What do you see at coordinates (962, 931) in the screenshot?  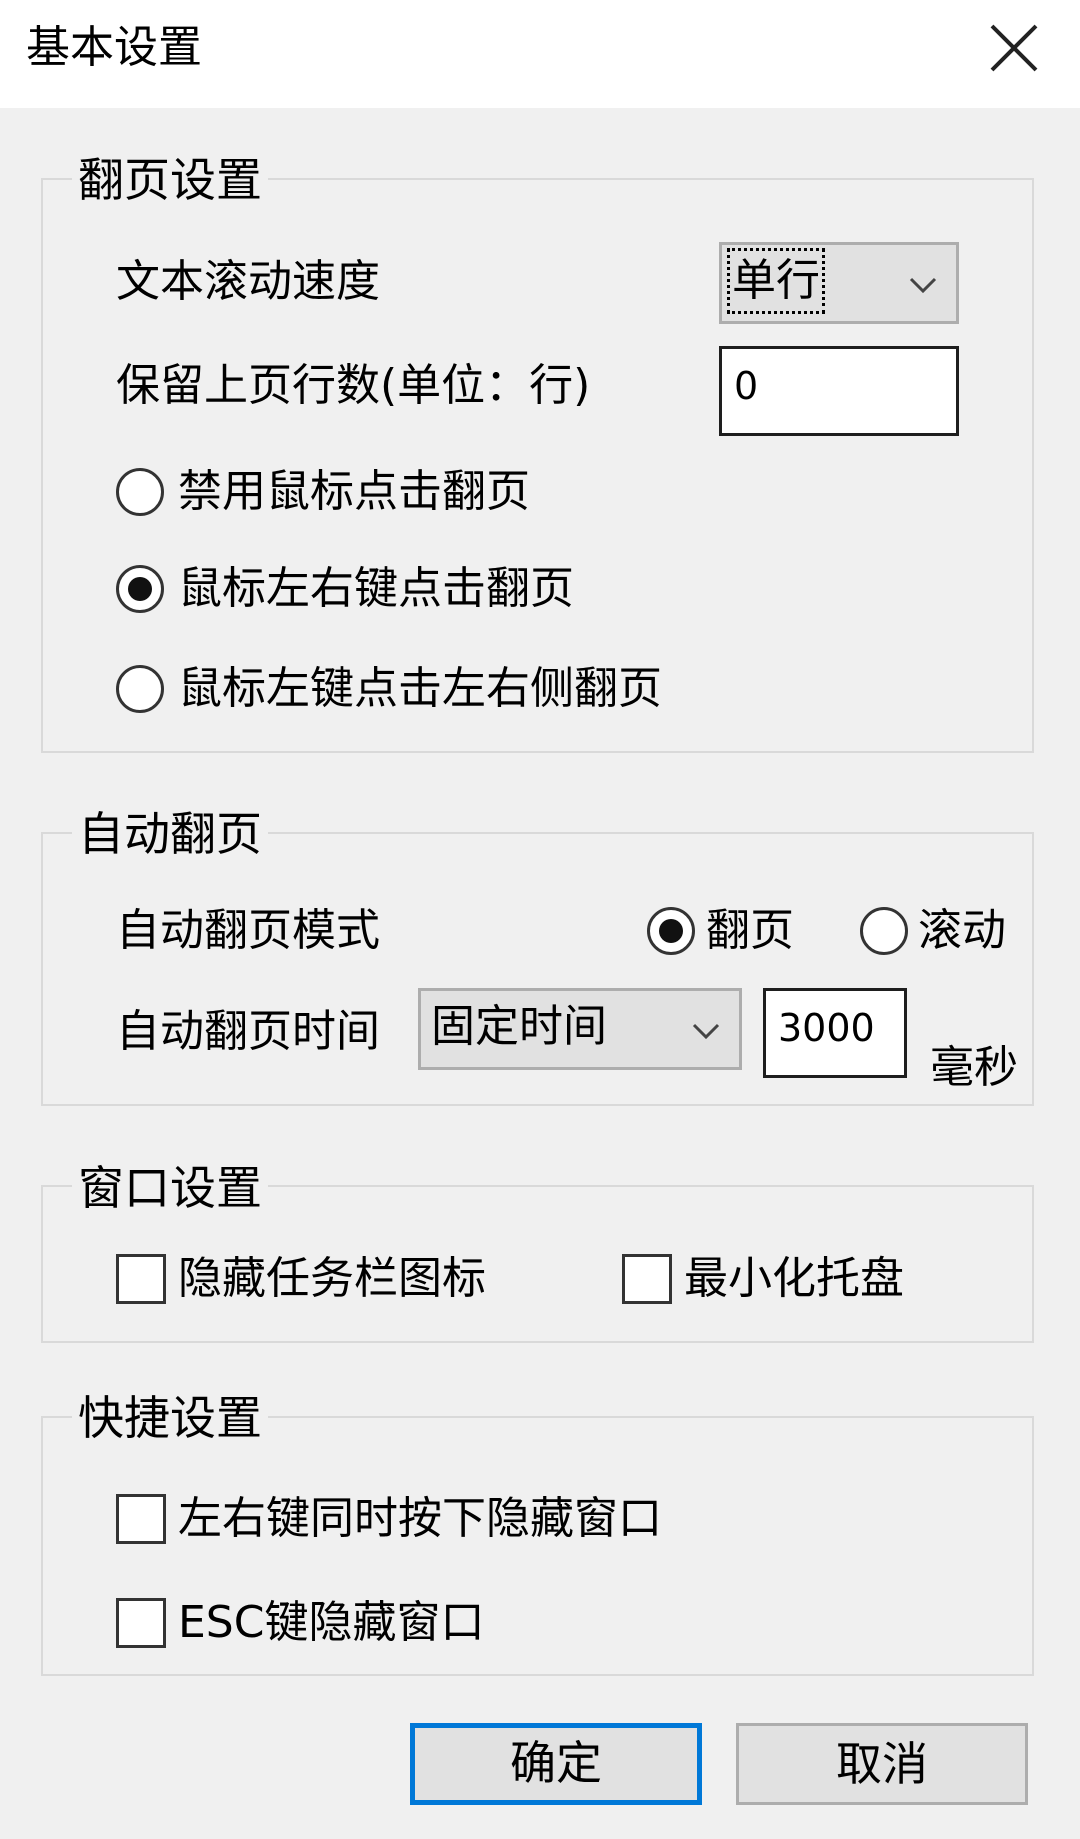 I see `auto-mode-scroll-label: 滚动` at bounding box center [962, 931].